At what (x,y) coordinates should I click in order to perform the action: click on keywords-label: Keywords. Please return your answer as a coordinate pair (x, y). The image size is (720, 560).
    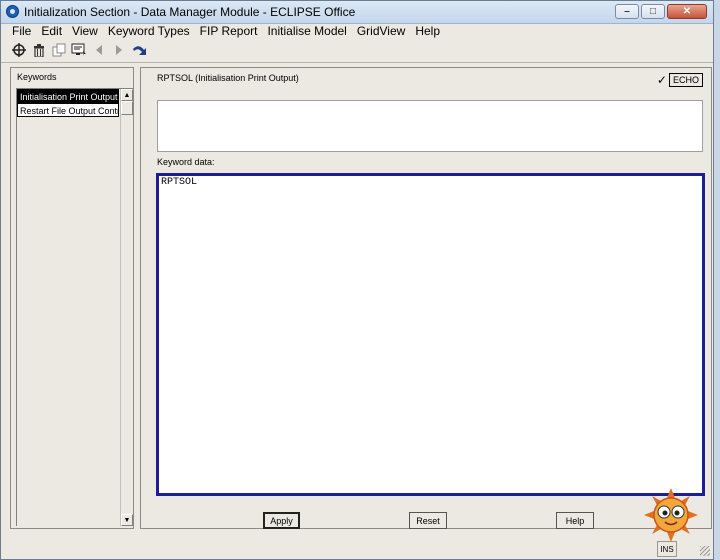
    Looking at the image, I should click on (37, 77).